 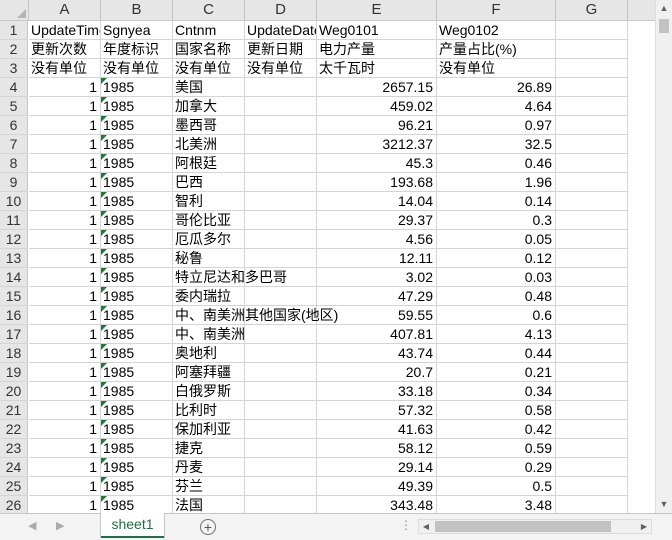 What do you see at coordinates (496, 239) in the screenshot?
I see `cell-f12: 0.05` at bounding box center [496, 239].